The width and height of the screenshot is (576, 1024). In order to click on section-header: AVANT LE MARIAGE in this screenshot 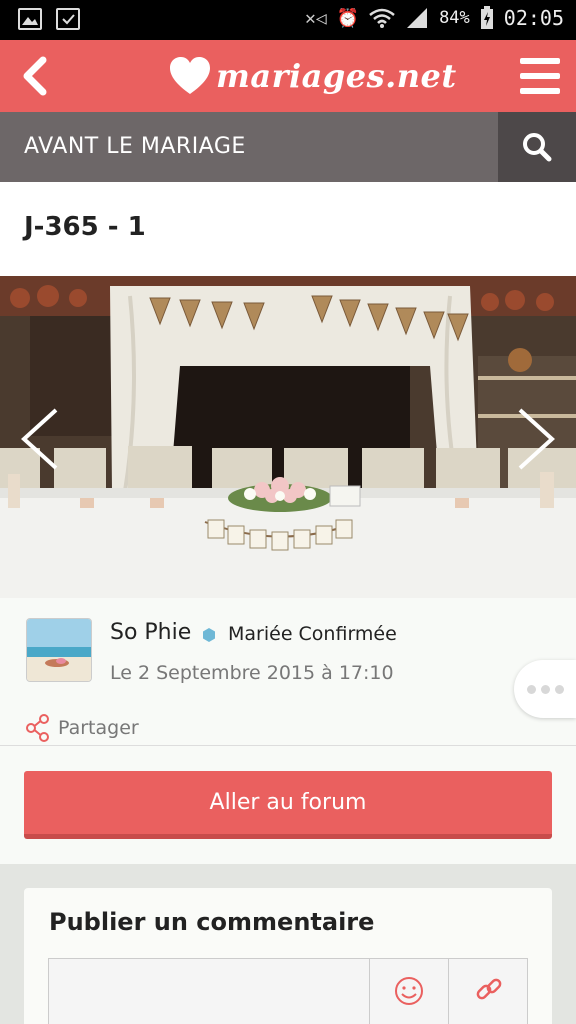, I will do `click(288, 147)`.